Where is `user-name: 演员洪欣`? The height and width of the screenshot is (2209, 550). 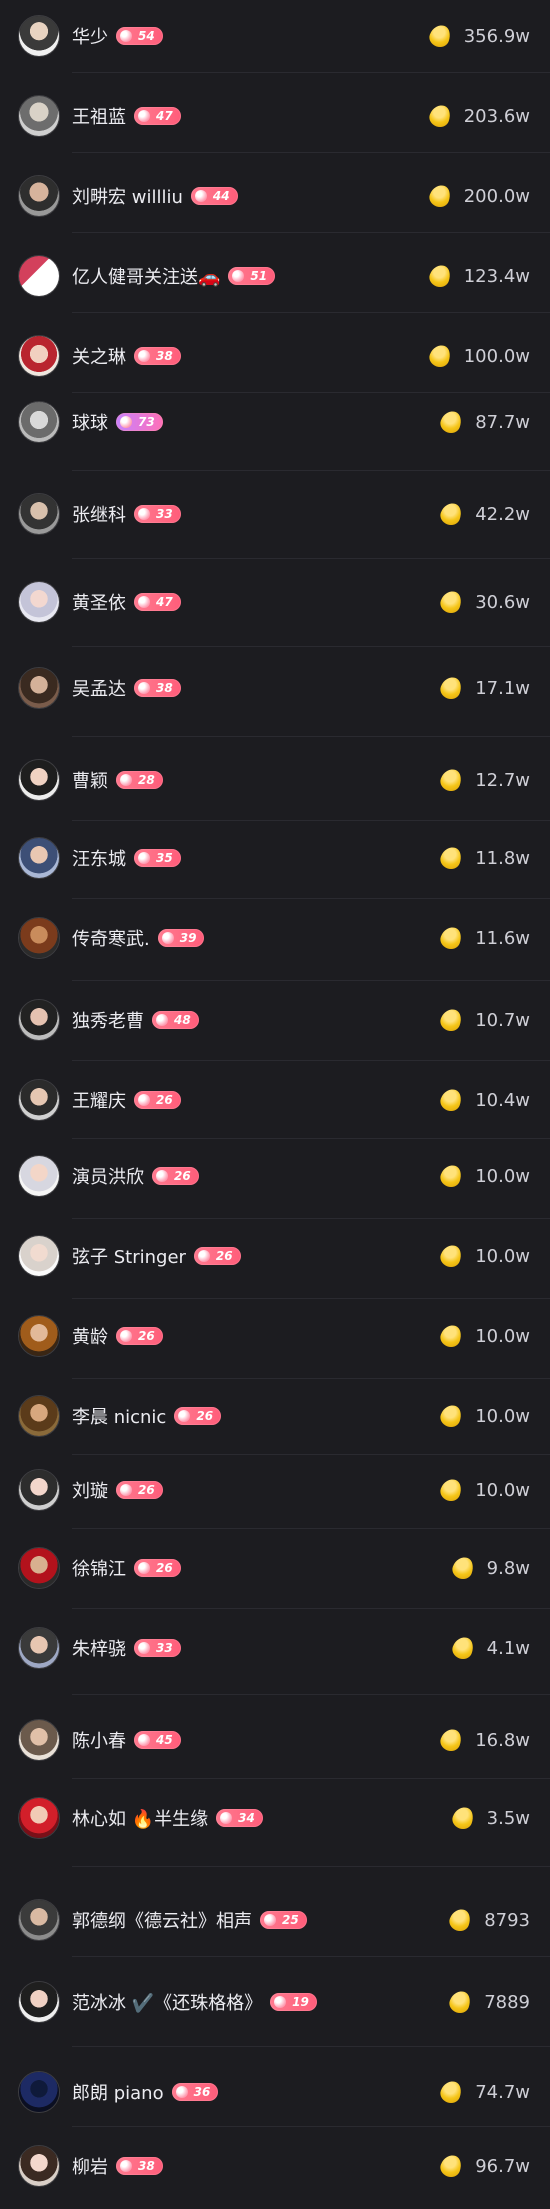 user-name: 演员洪欣 is located at coordinates (108, 1176).